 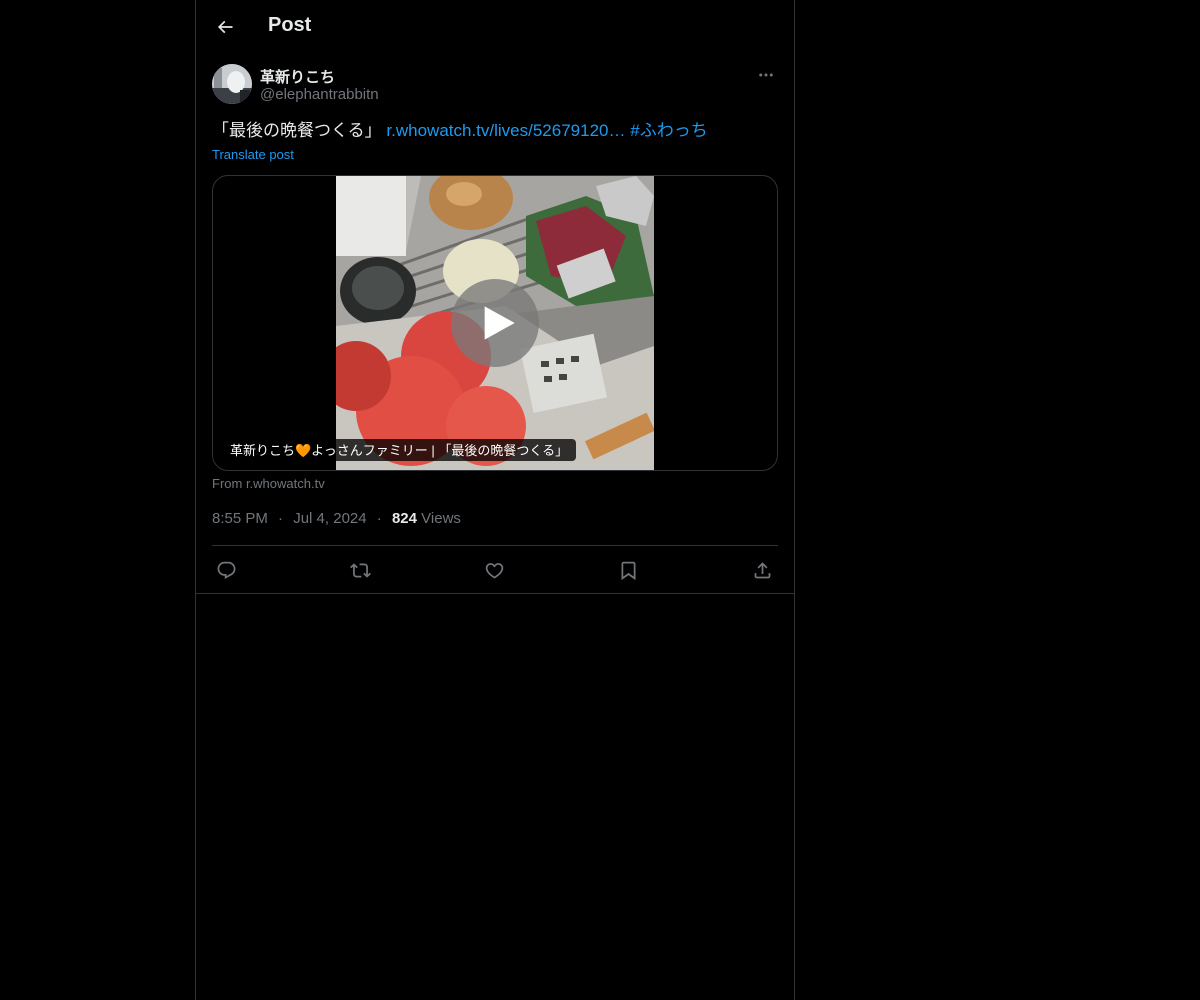 I want to click on back-button, so click(x=225, y=27).